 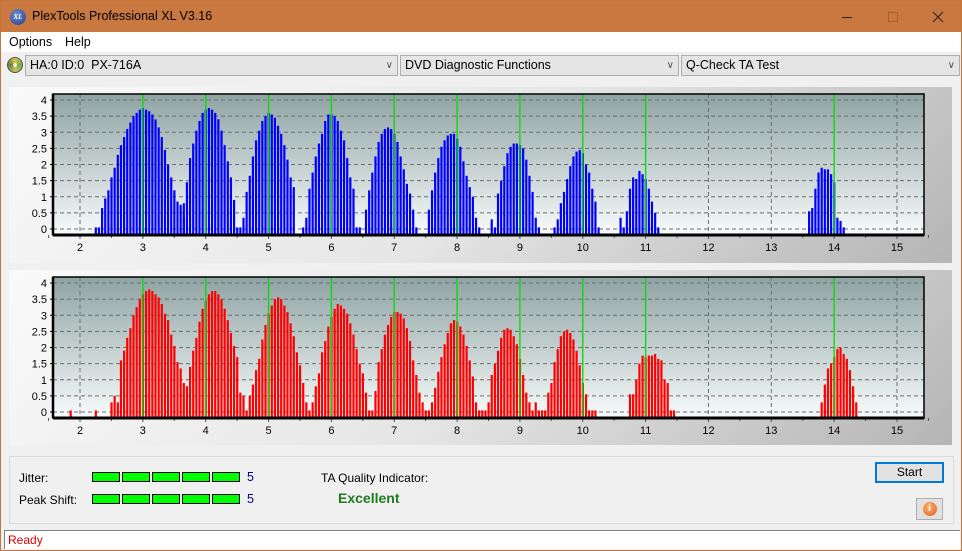 I want to click on test-select: Q-Check TA Test ∨, so click(x=820, y=65).